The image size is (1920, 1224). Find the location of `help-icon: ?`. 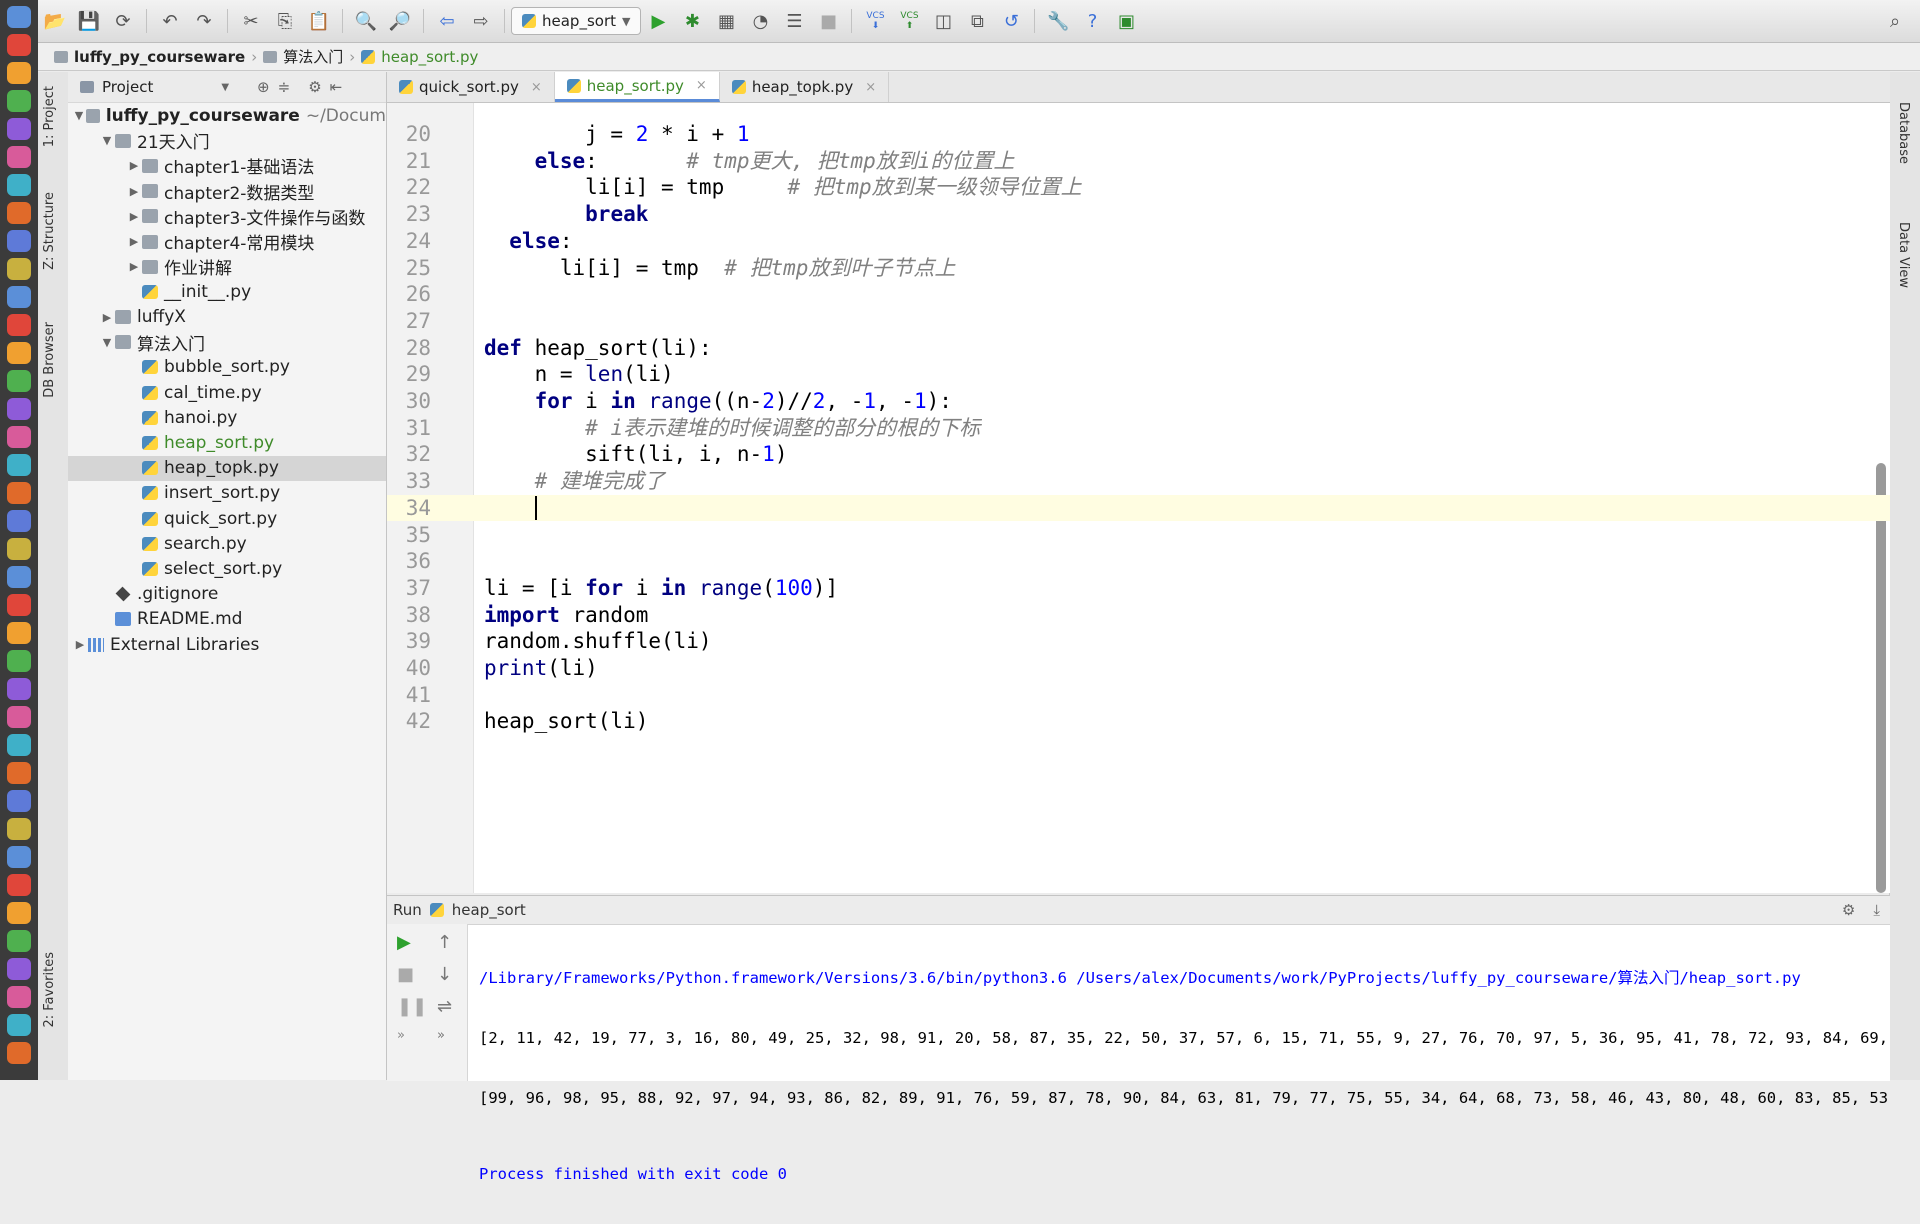

help-icon: ? is located at coordinates (1092, 21).